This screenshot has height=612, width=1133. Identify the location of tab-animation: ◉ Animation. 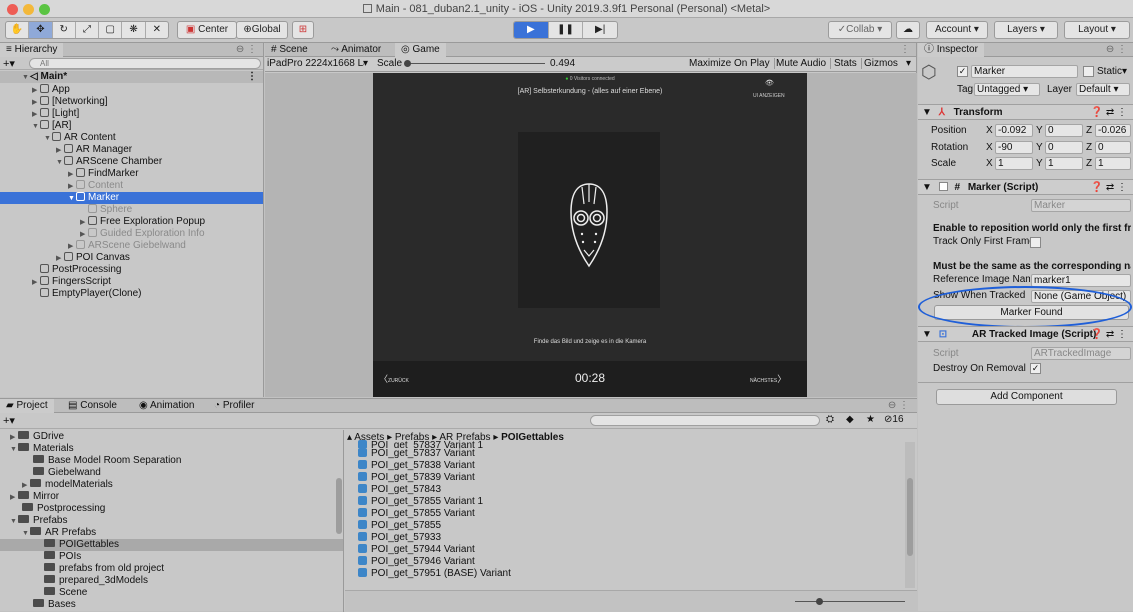
(166, 406).